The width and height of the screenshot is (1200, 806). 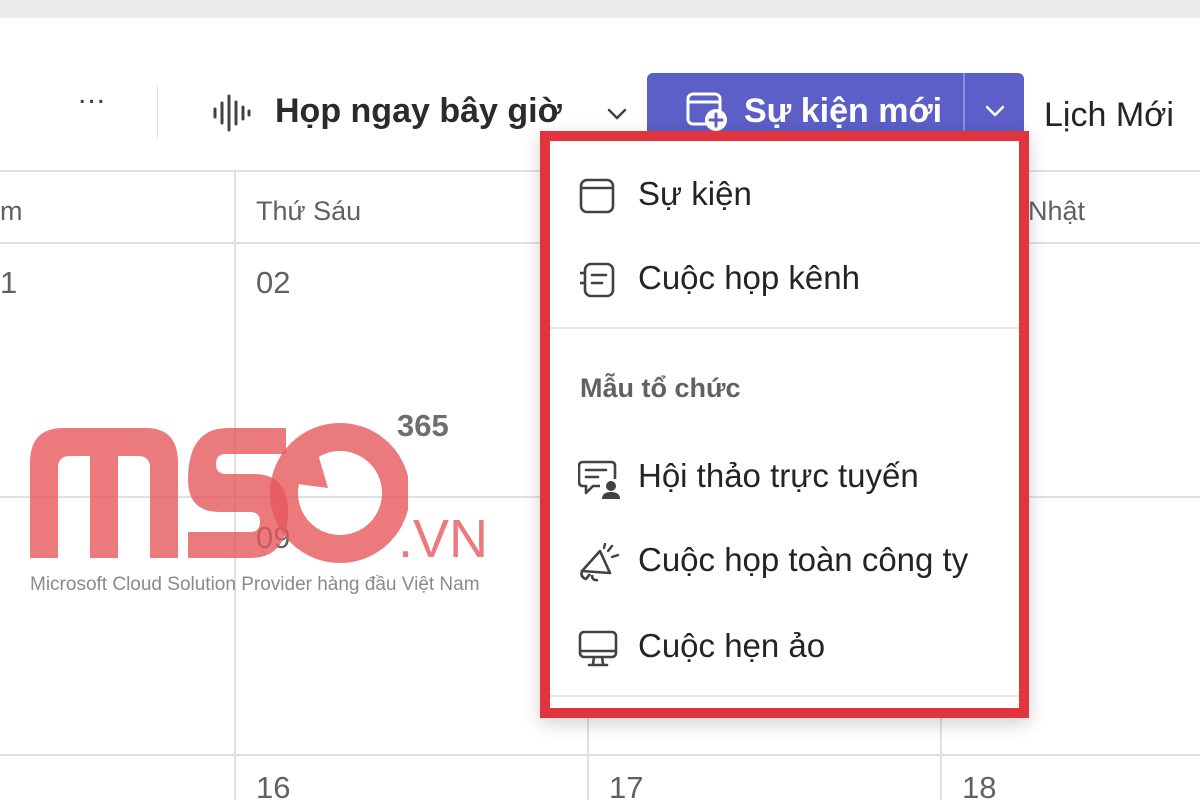 I want to click on menu-item-label: Hội thảo trực tuyến, so click(x=778, y=475).